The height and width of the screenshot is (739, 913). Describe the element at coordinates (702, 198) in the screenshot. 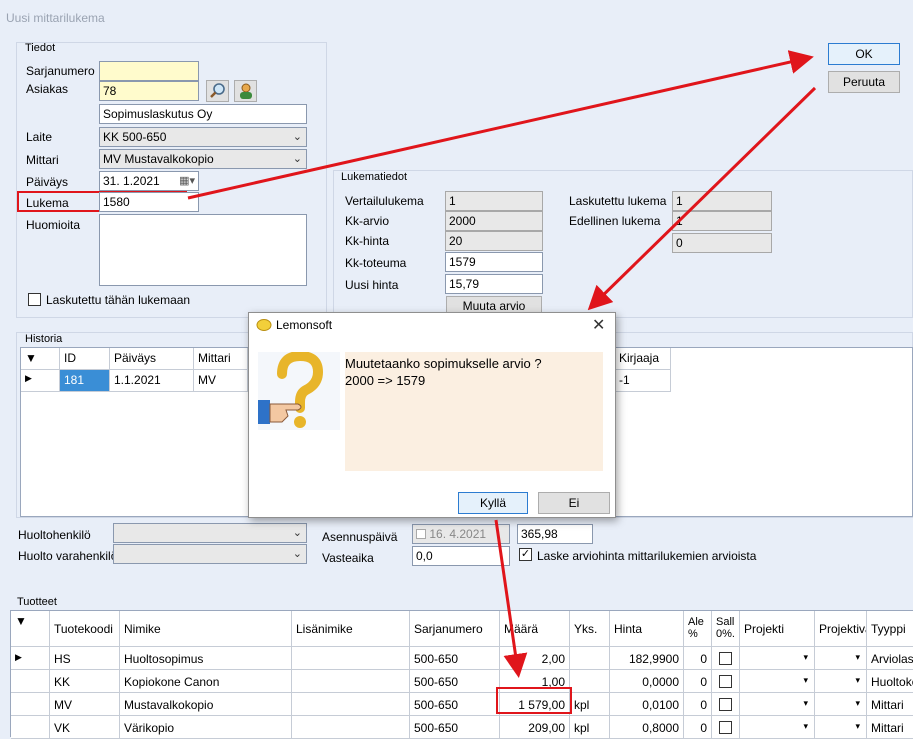

I see `arrow-peruuta-to-dialog` at that location.